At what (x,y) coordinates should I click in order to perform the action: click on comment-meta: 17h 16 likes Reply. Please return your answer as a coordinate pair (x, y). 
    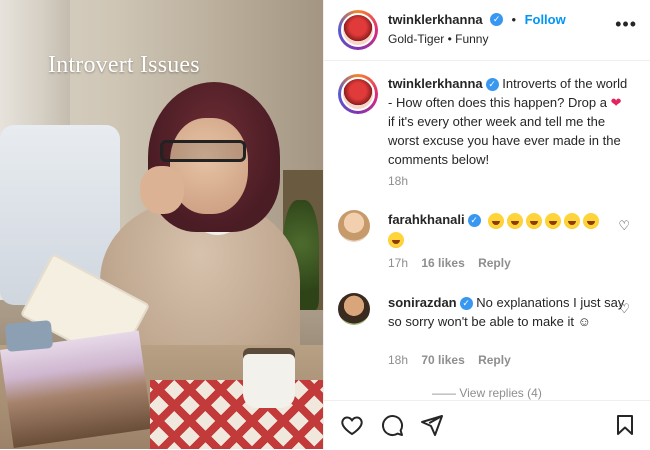
    Looking at the image, I should click on (449, 263).